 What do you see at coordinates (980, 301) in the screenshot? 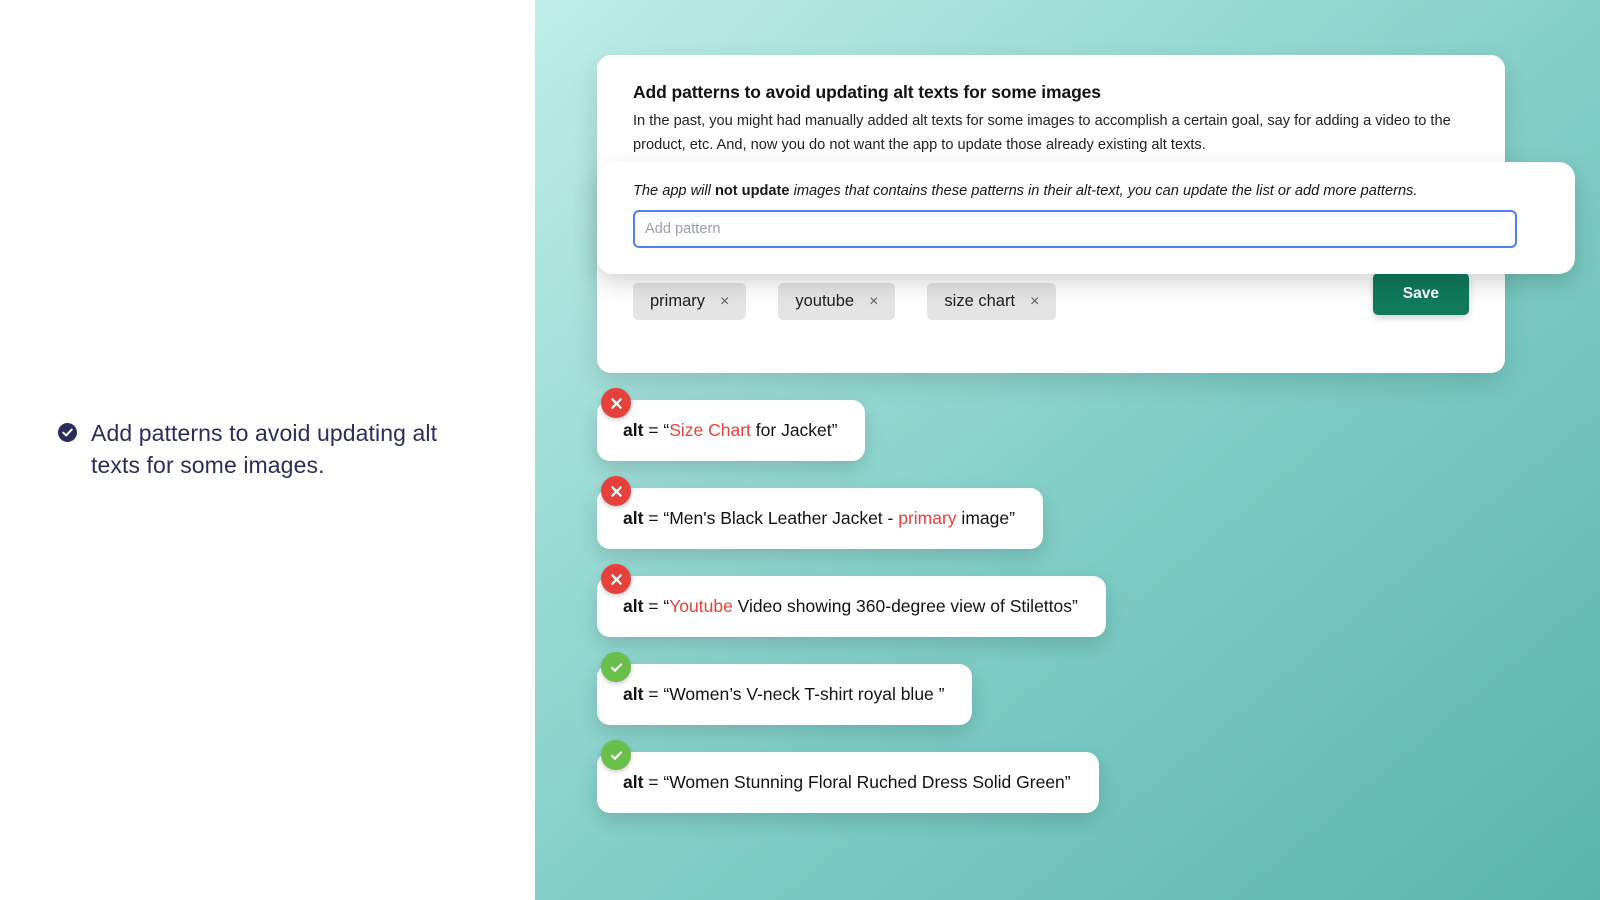
I see `pattern-tag-label: size chart` at bounding box center [980, 301].